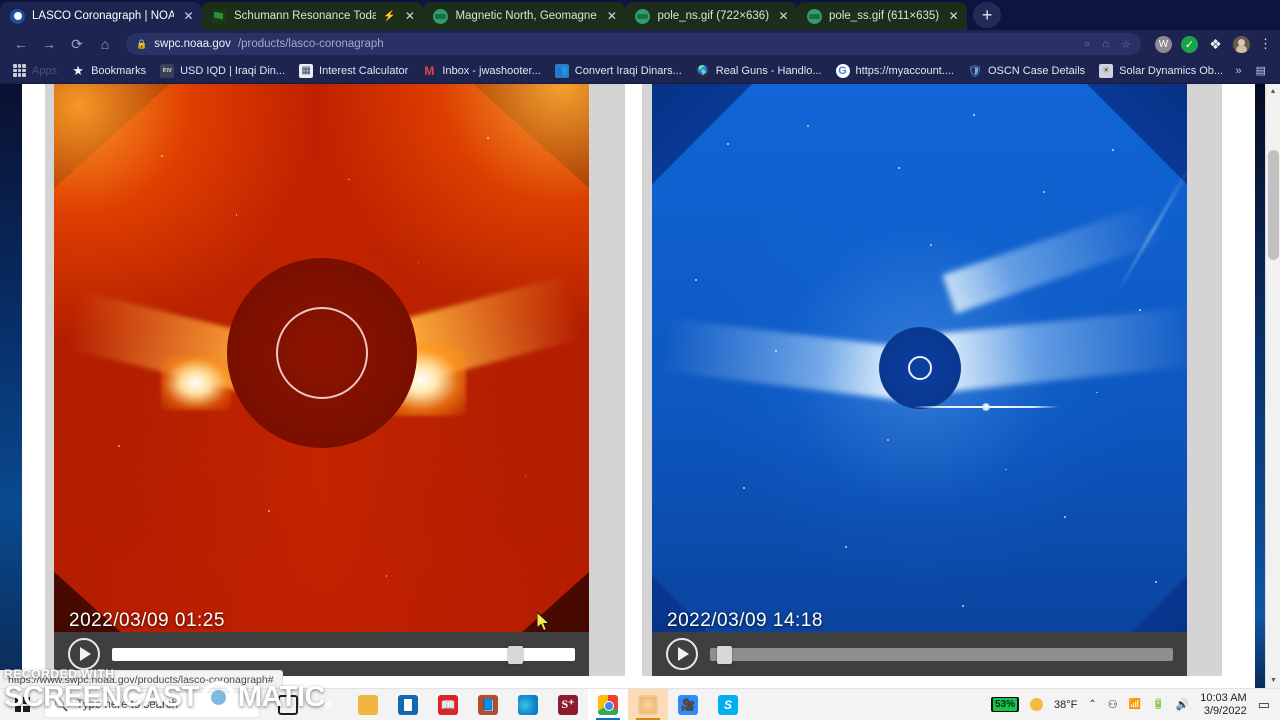  Describe the element at coordinates (1273, 91) in the screenshot. I see `scroll-up-icon: ▲` at that location.